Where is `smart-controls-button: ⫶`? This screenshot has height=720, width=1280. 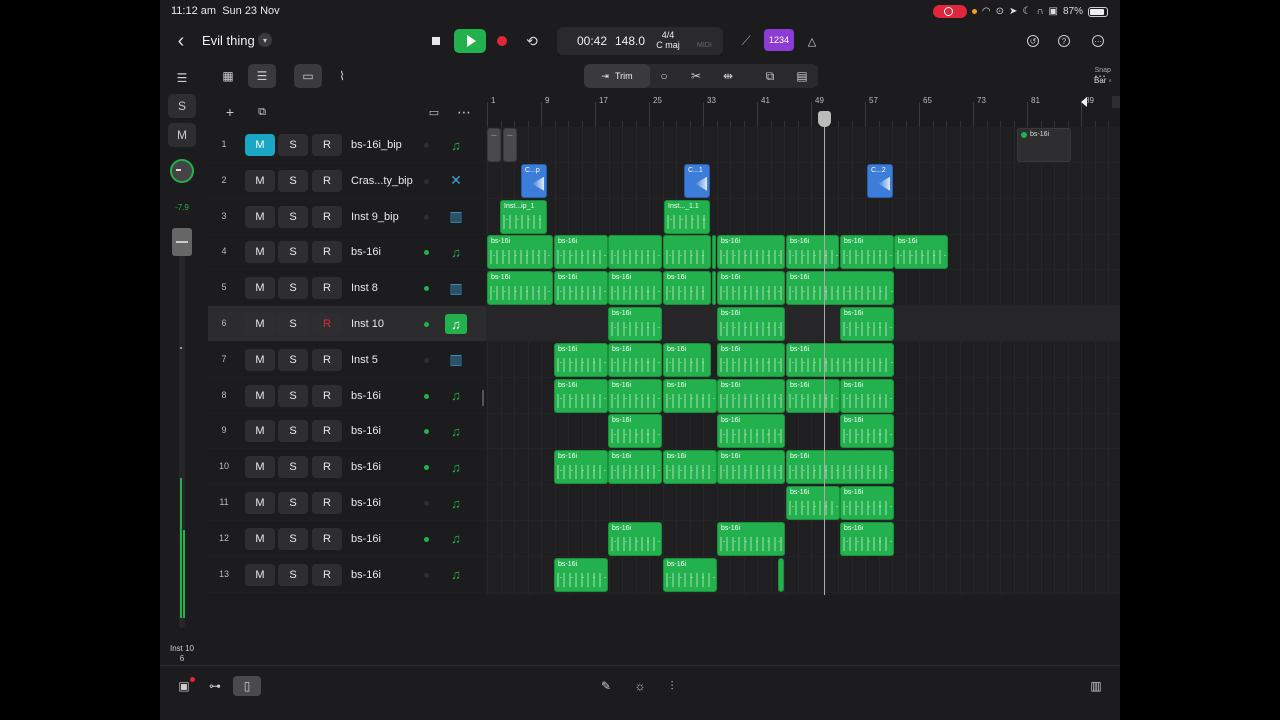
smart-controls-button: ⫶ is located at coordinates (672, 686).